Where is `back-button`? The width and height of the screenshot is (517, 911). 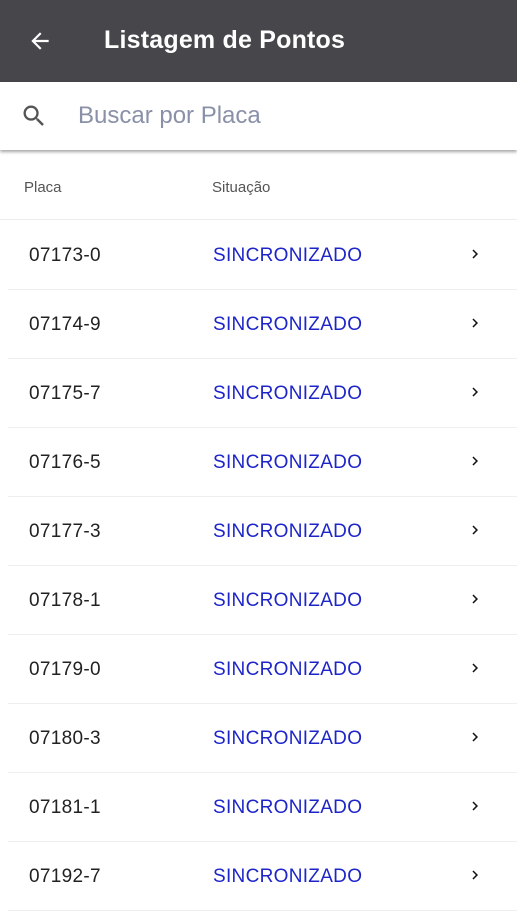
back-button is located at coordinates (40, 41).